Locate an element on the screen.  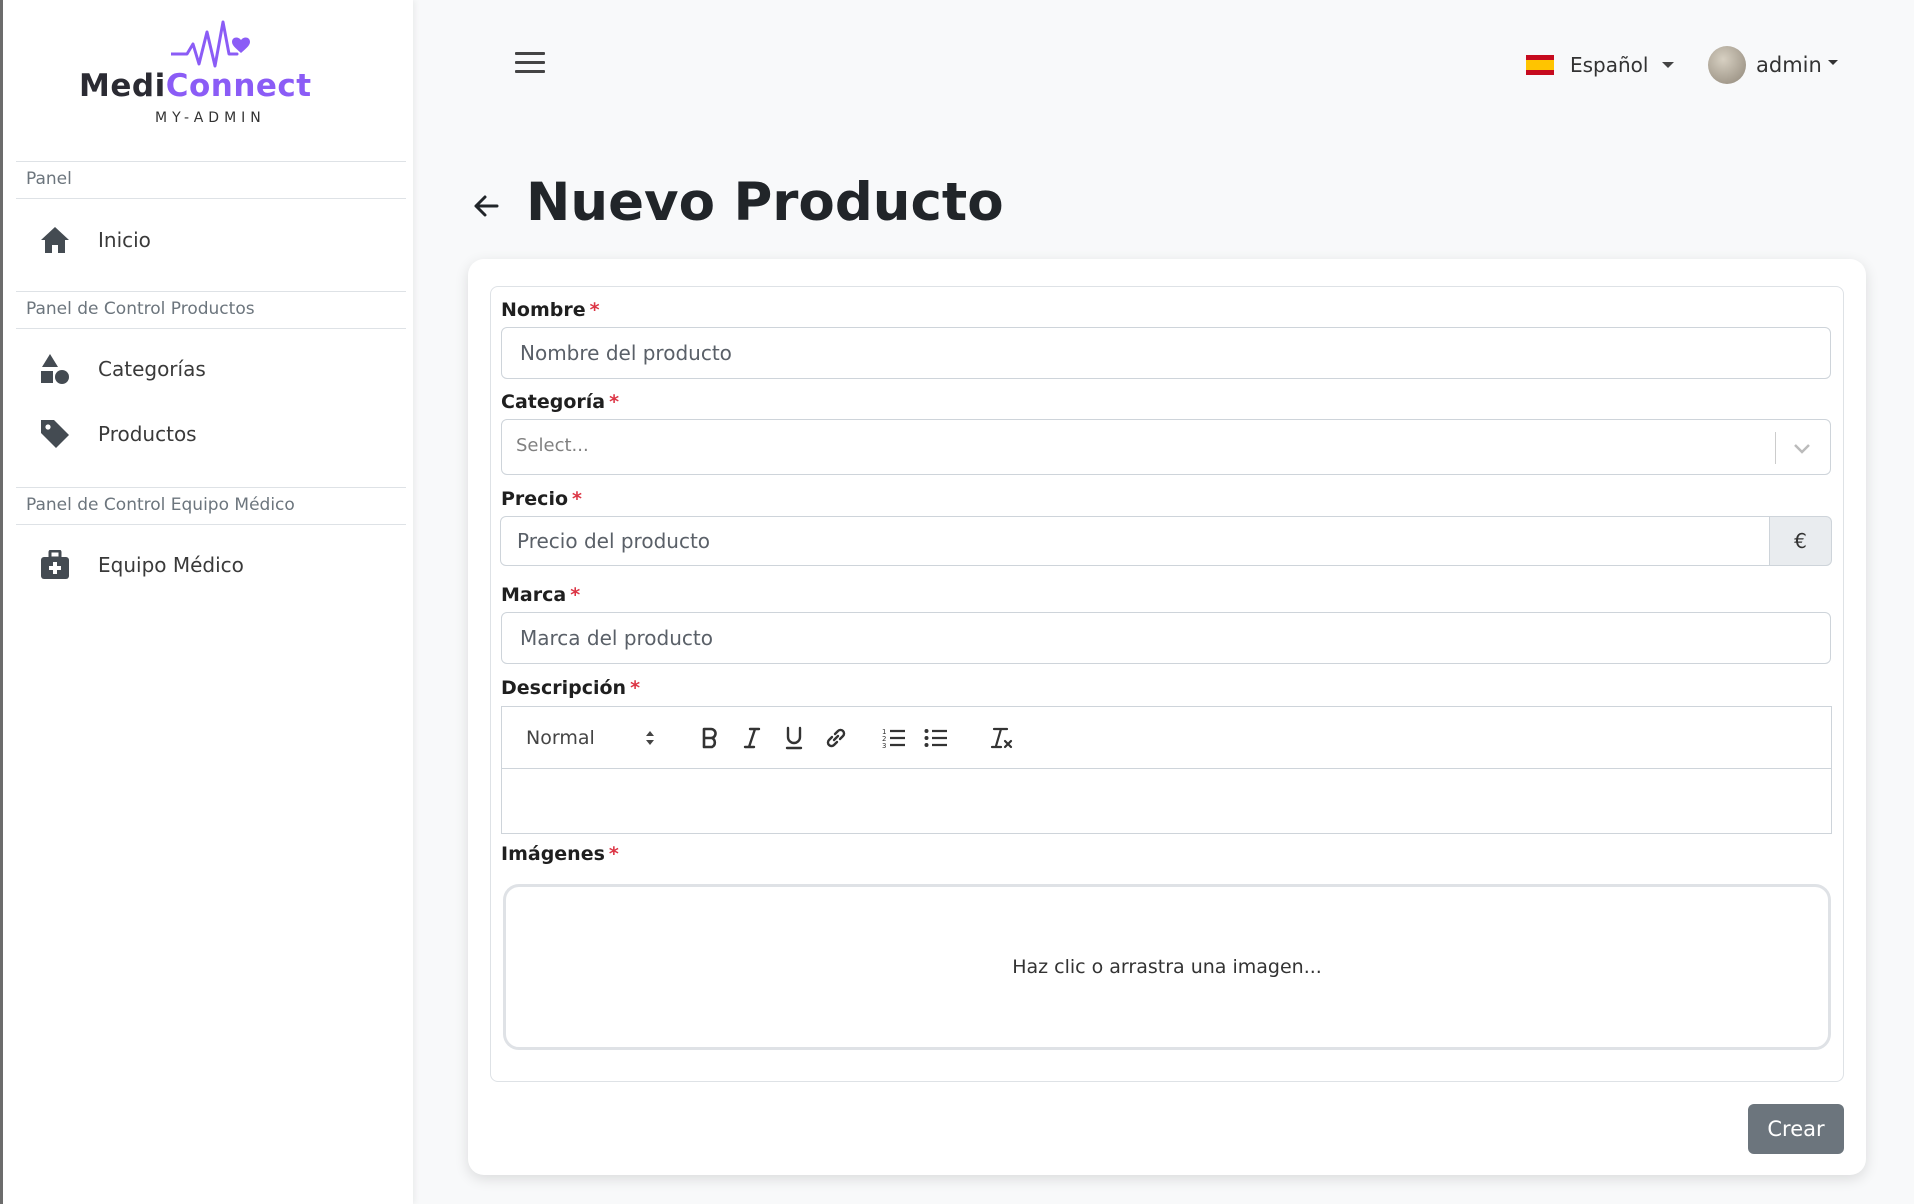
sidebar-item-label: Categorías is located at coordinates (152, 369).